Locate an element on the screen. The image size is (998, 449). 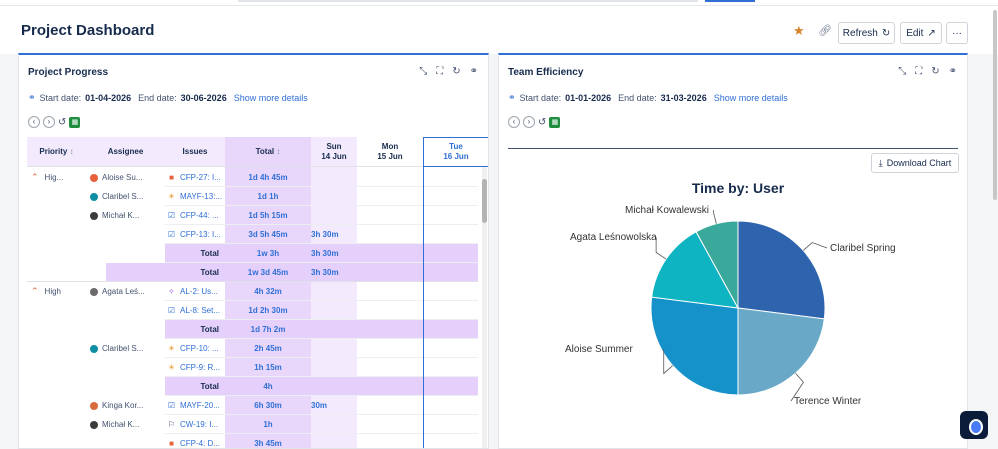
pie-label: Claribel Spring is located at coordinates (863, 248).